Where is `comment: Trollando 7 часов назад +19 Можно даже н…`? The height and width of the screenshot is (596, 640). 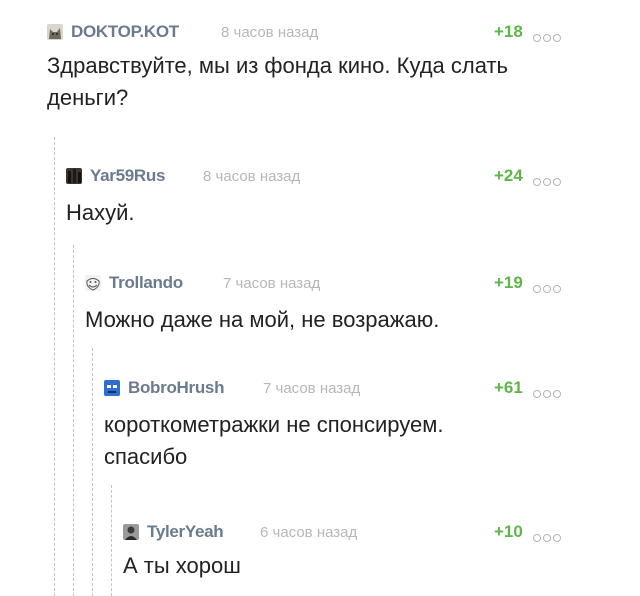
comment: Trollando 7 часов назад +19 Можно даже н… is located at coordinates (325, 304).